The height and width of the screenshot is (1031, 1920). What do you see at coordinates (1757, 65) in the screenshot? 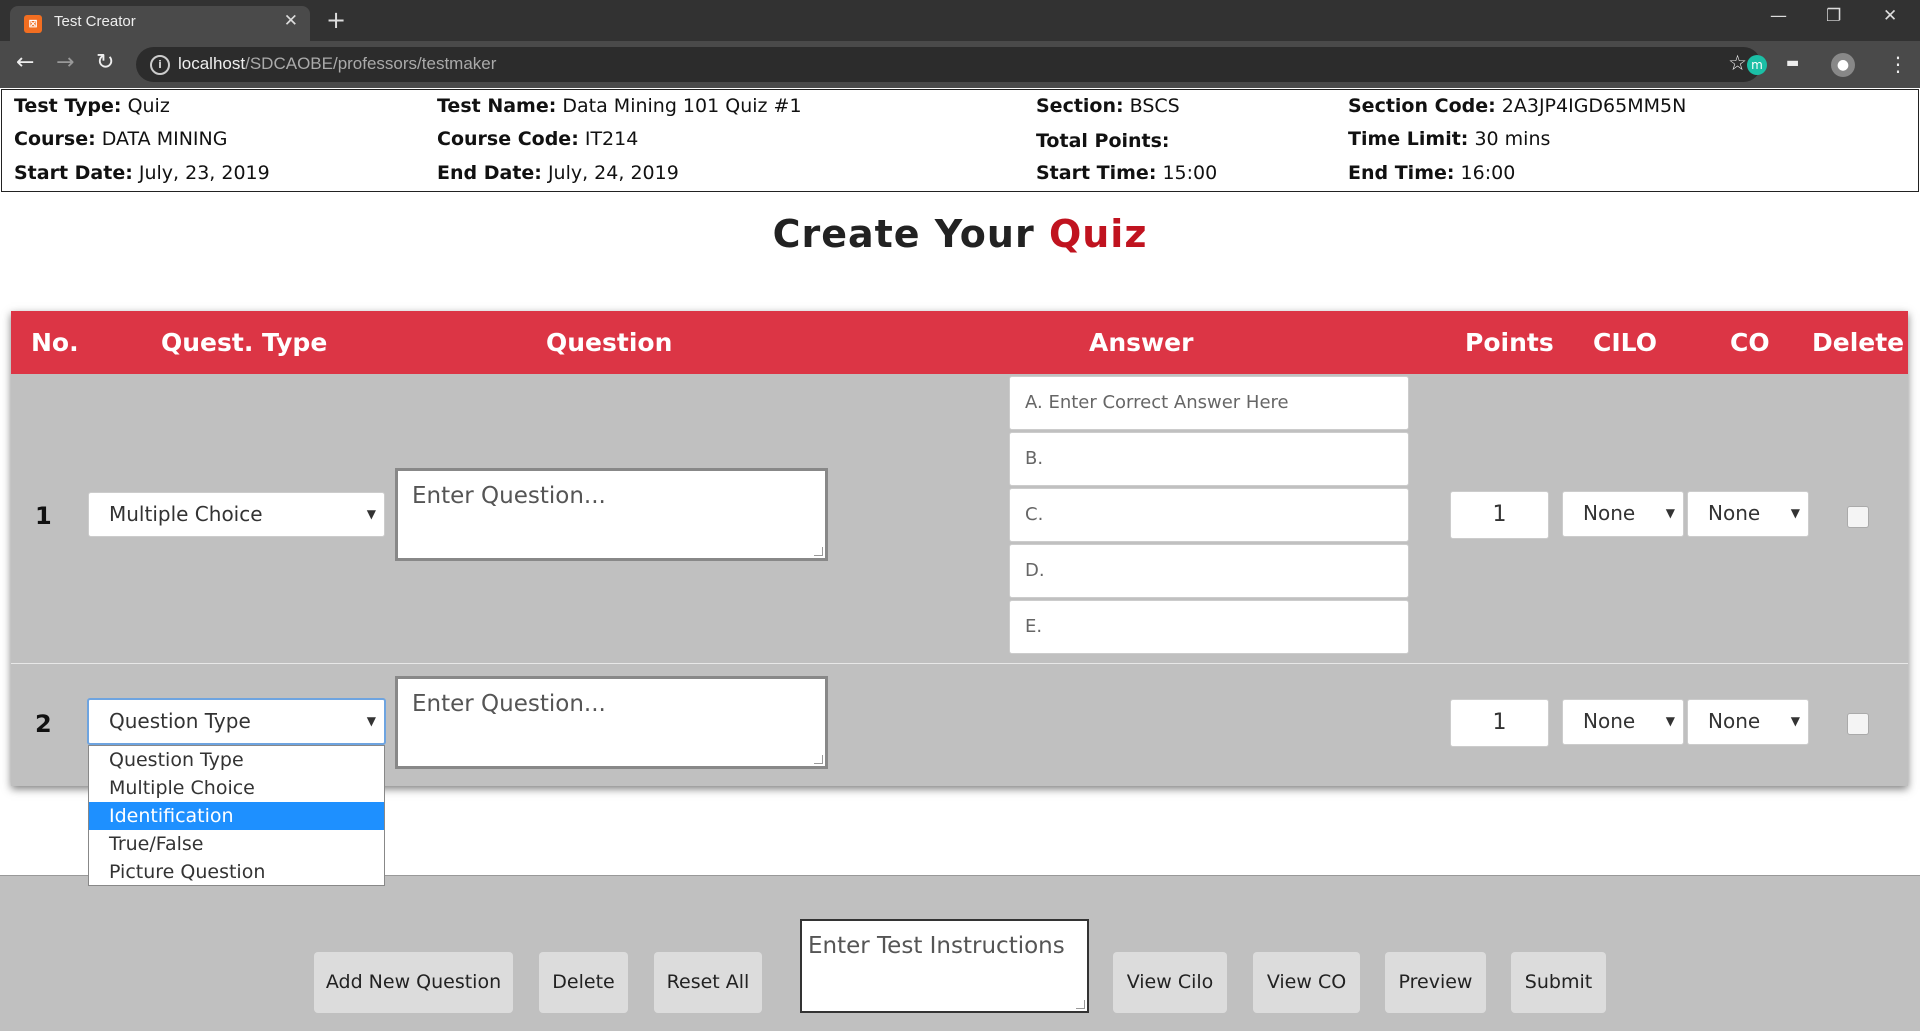
I see `extension-m-icon: m` at bounding box center [1757, 65].